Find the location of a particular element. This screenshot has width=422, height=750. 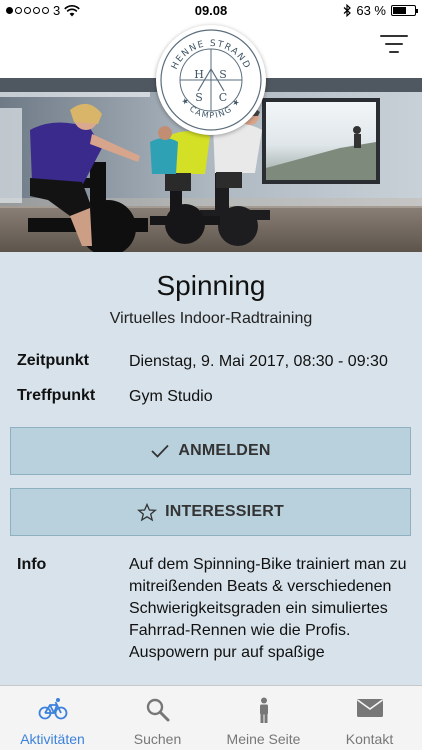

svg-text: C is located at coordinates (223, 97).